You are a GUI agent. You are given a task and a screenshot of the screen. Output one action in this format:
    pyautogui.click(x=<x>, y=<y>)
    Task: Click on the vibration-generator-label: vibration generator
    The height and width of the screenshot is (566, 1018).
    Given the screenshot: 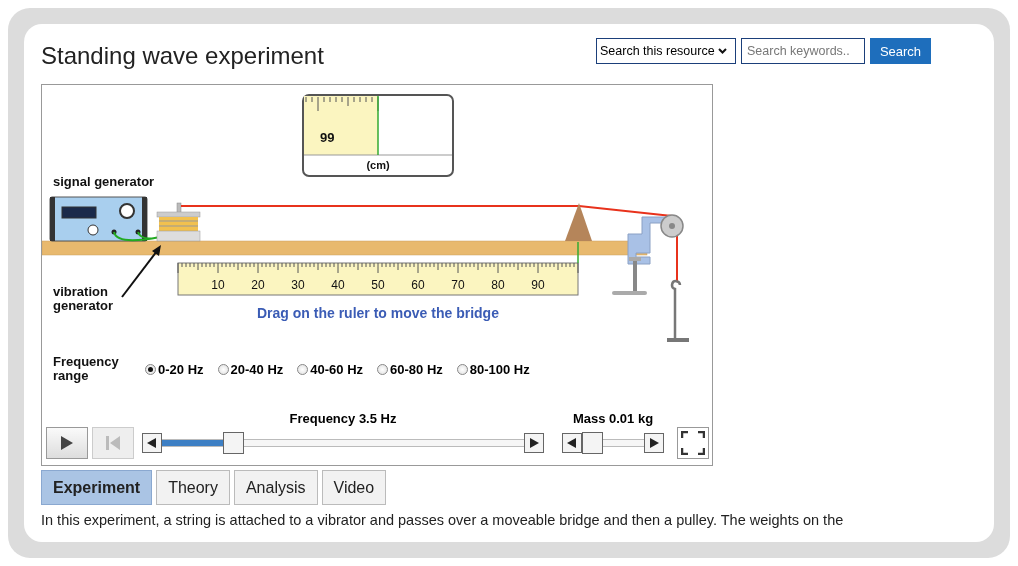 What is the action you would take?
    pyautogui.click(x=83, y=299)
    